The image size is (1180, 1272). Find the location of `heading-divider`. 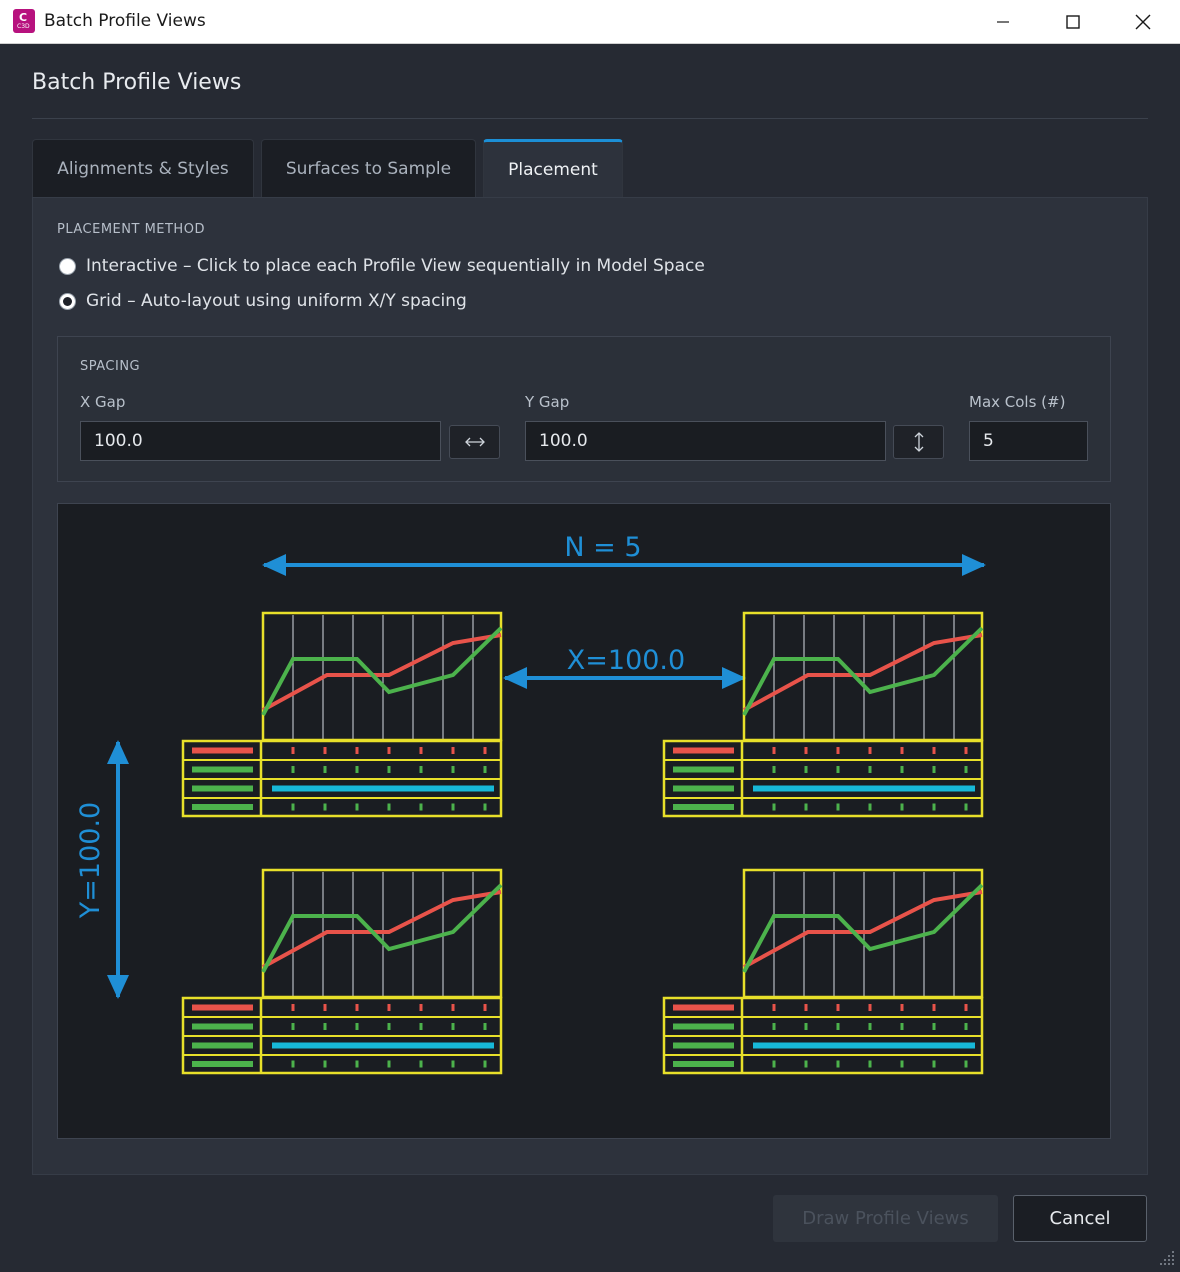

heading-divider is located at coordinates (590, 118).